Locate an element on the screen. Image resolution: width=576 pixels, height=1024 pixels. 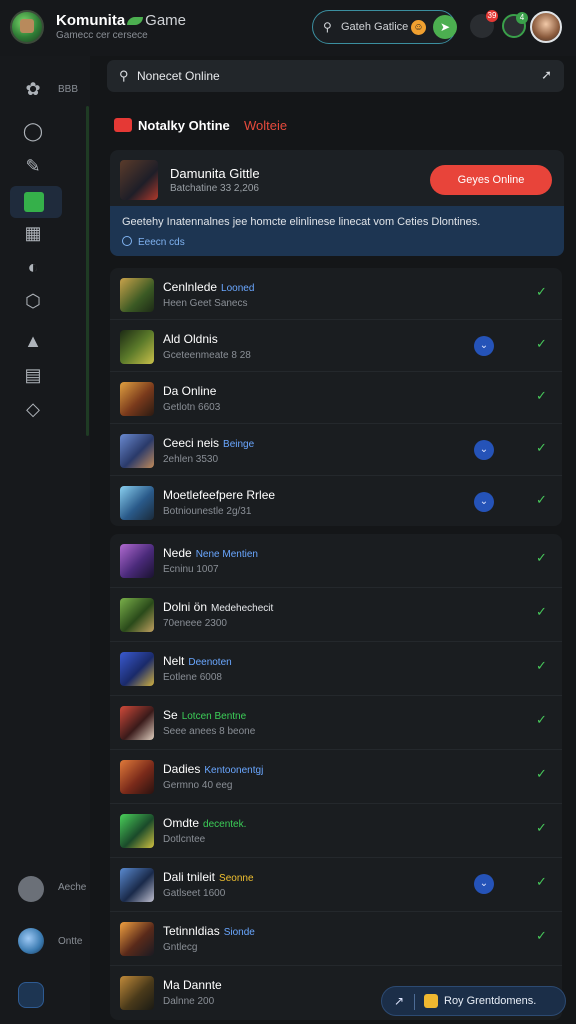
share-icon: ➚ is located at coordinates (546, 75).